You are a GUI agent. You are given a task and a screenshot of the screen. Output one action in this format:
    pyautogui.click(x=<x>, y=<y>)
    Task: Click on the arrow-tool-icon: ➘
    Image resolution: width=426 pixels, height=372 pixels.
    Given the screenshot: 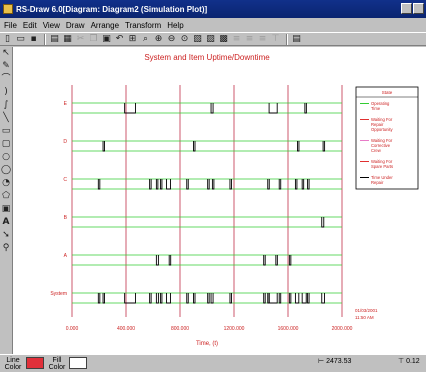 What is the action you would take?
    pyautogui.click(x=6, y=235)
    